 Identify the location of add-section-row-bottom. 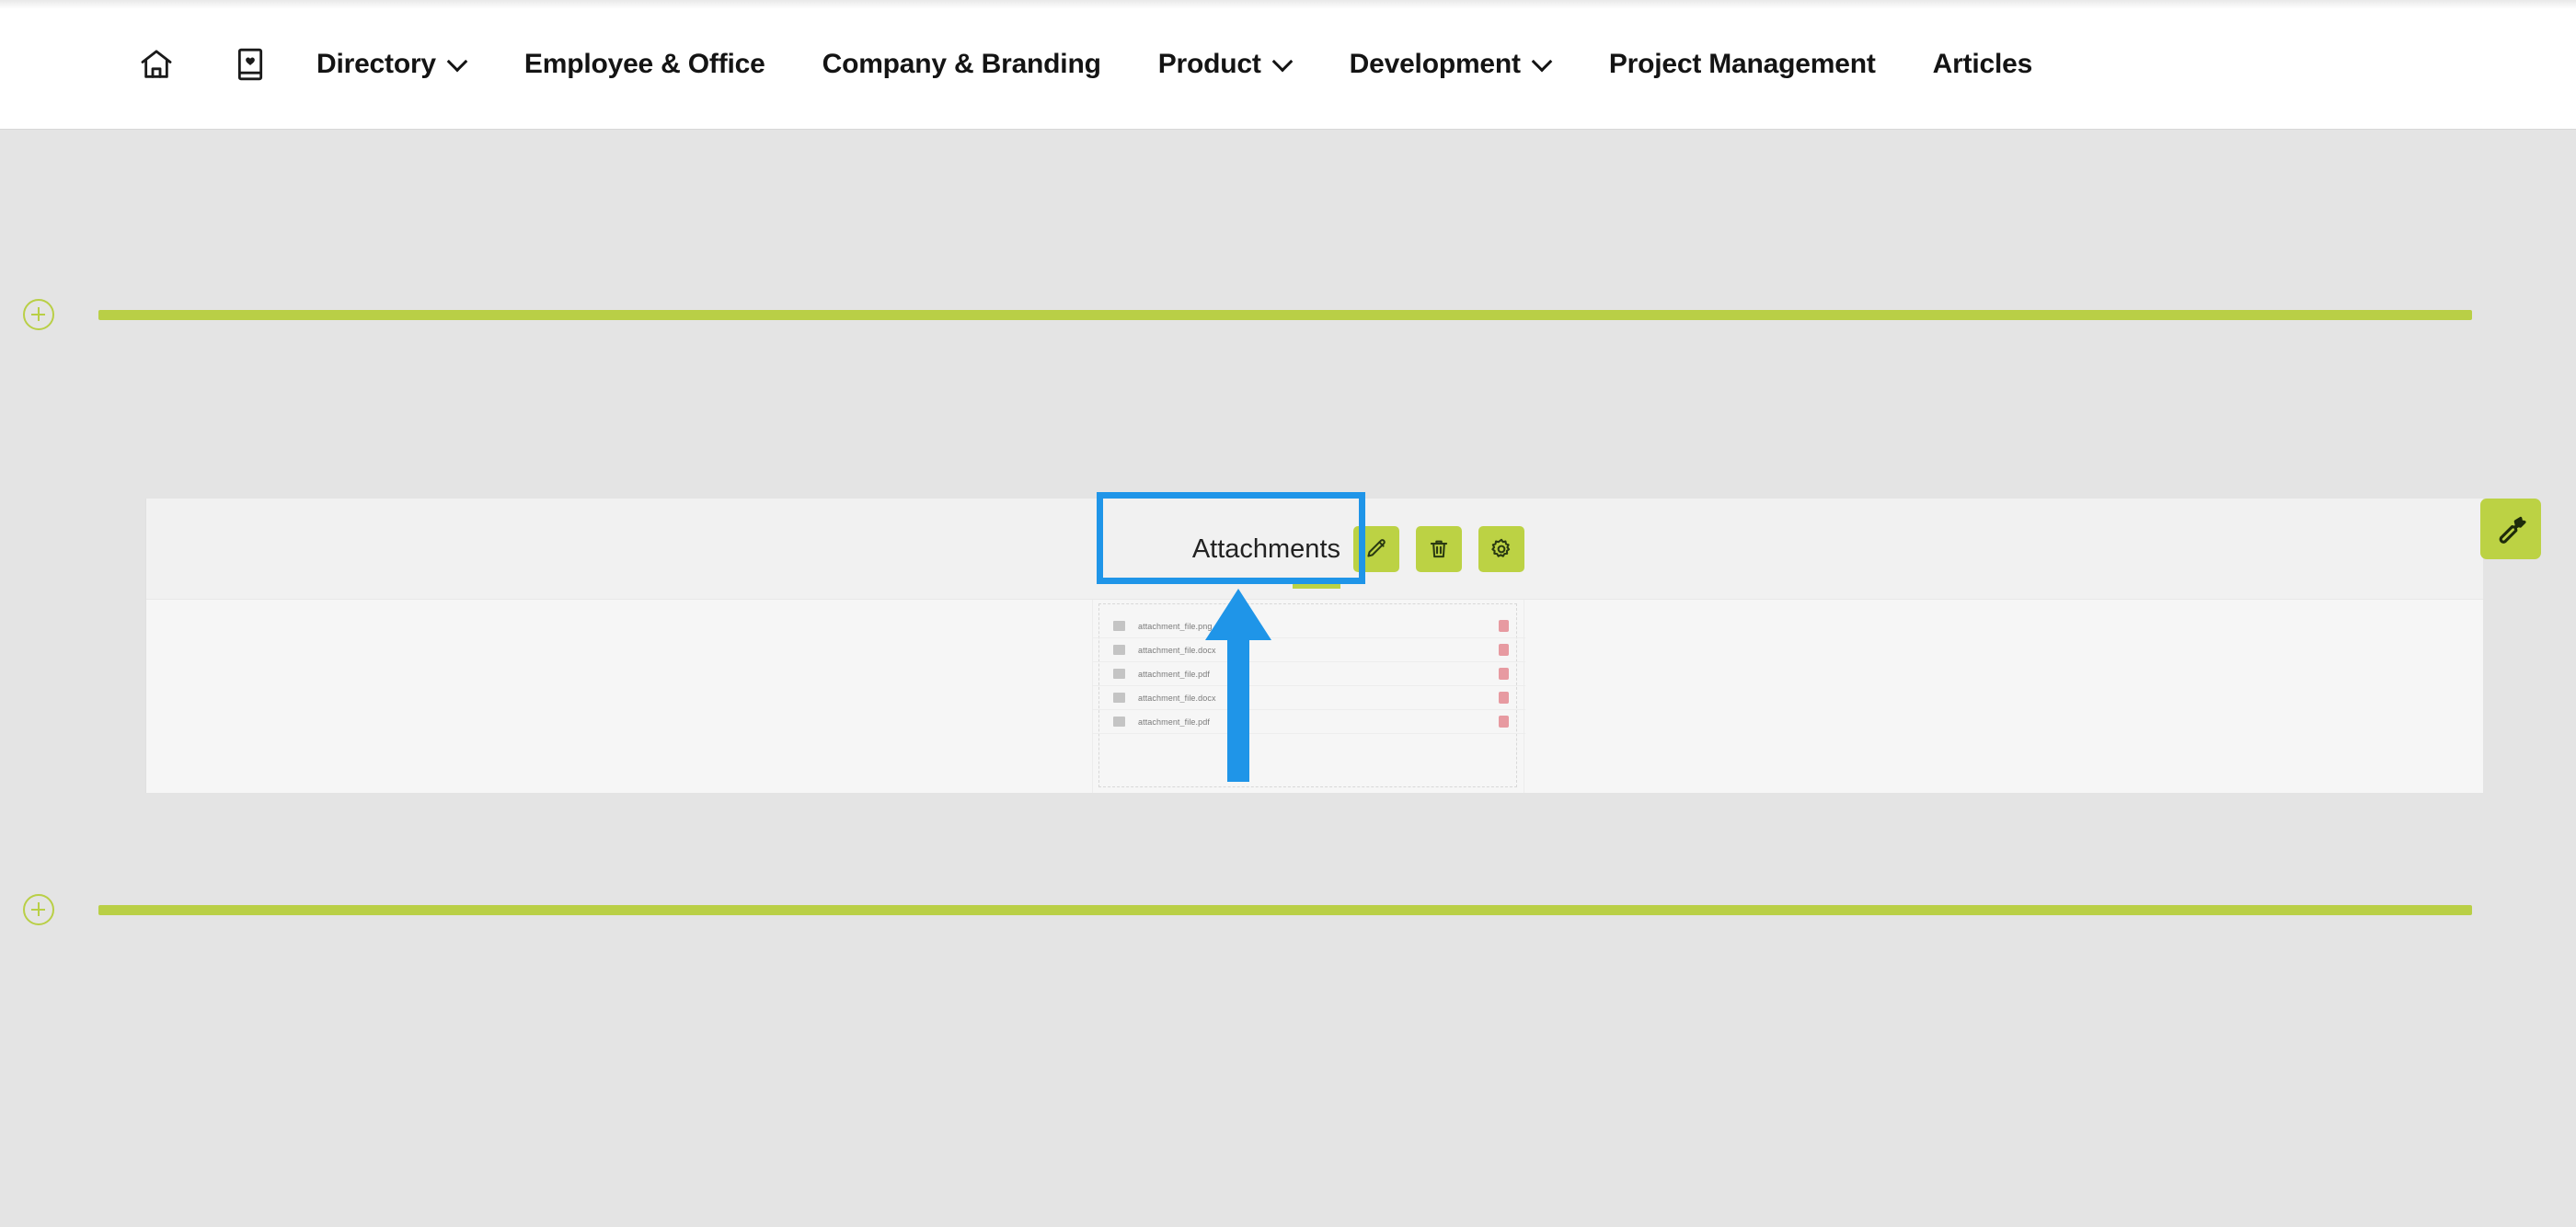
(1288, 909).